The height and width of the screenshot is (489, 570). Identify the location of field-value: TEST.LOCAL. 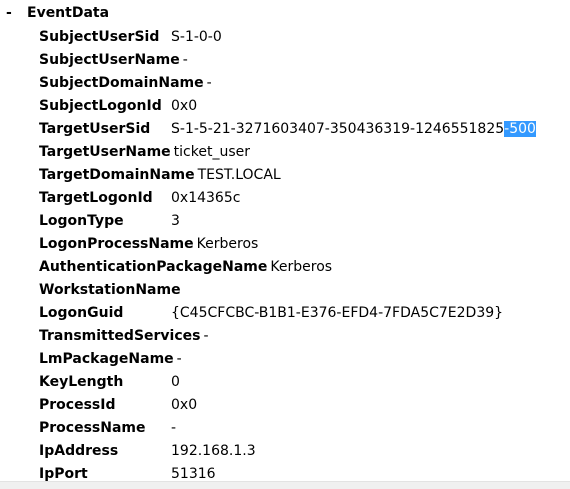
(239, 175).